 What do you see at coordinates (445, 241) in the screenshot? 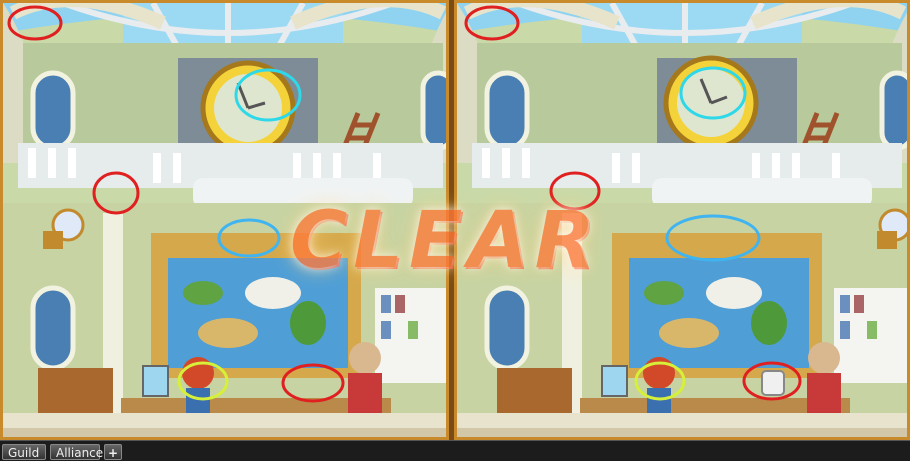
I see `clear-overlay-text: CLEAR` at bounding box center [445, 241].